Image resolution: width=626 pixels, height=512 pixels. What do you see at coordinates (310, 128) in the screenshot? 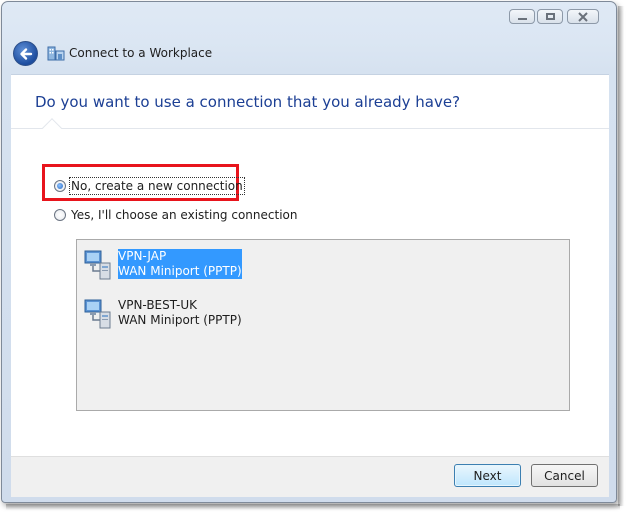
I see `heading-divider` at bounding box center [310, 128].